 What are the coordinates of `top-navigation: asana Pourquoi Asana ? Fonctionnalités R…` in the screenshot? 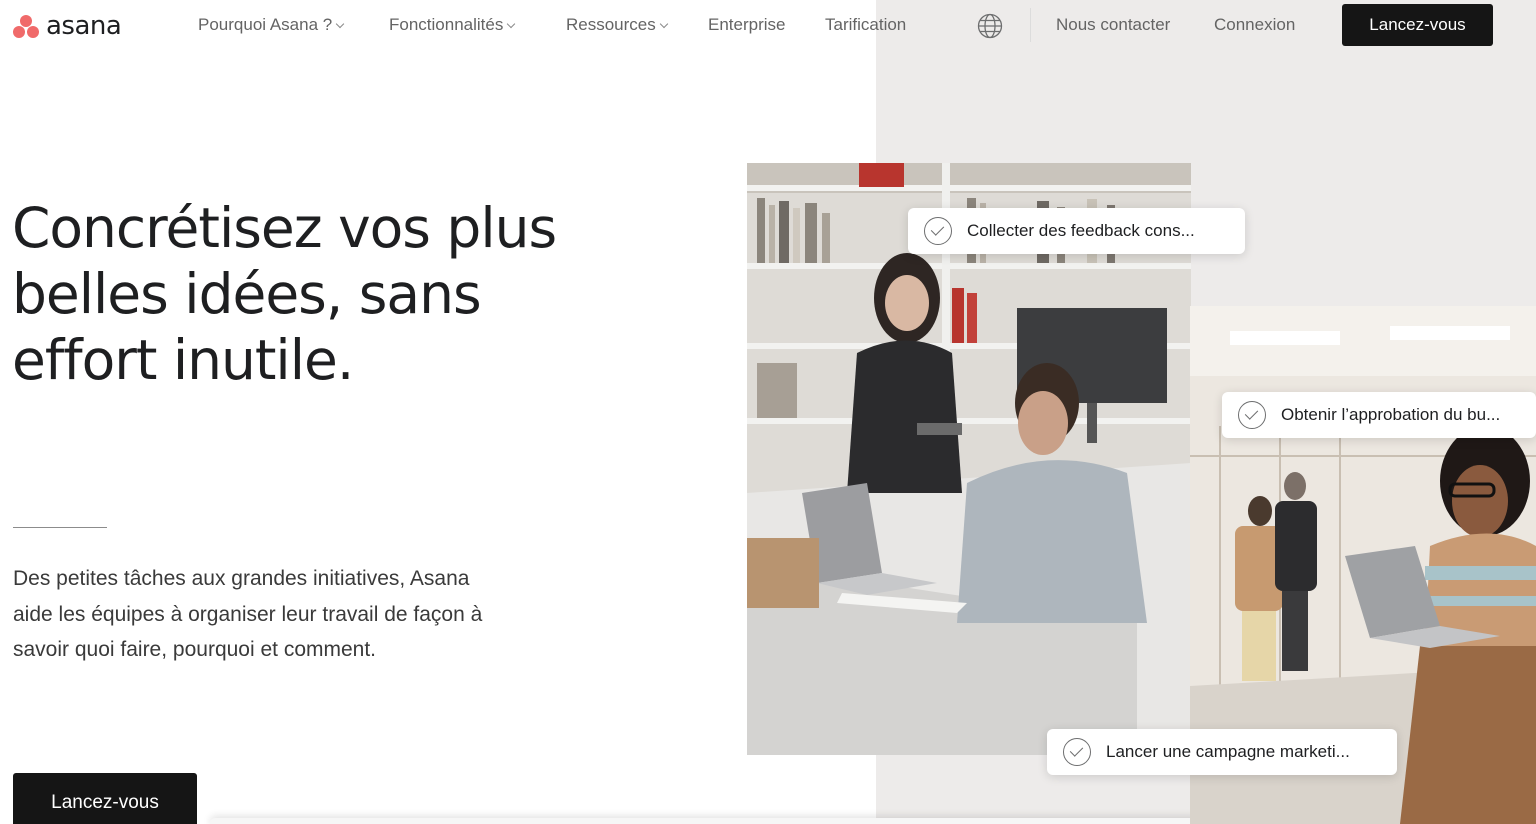 It's located at (768, 26).